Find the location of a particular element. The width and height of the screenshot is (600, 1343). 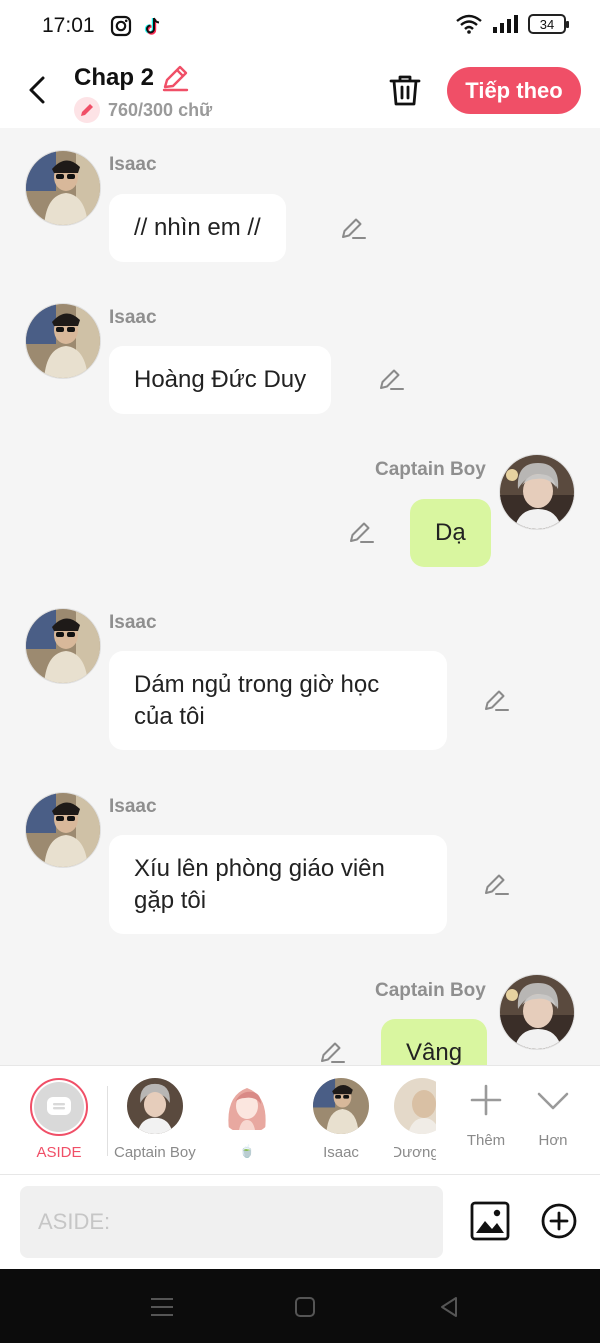

word-count-row: 760/300 chữ is located at coordinates (143, 110).